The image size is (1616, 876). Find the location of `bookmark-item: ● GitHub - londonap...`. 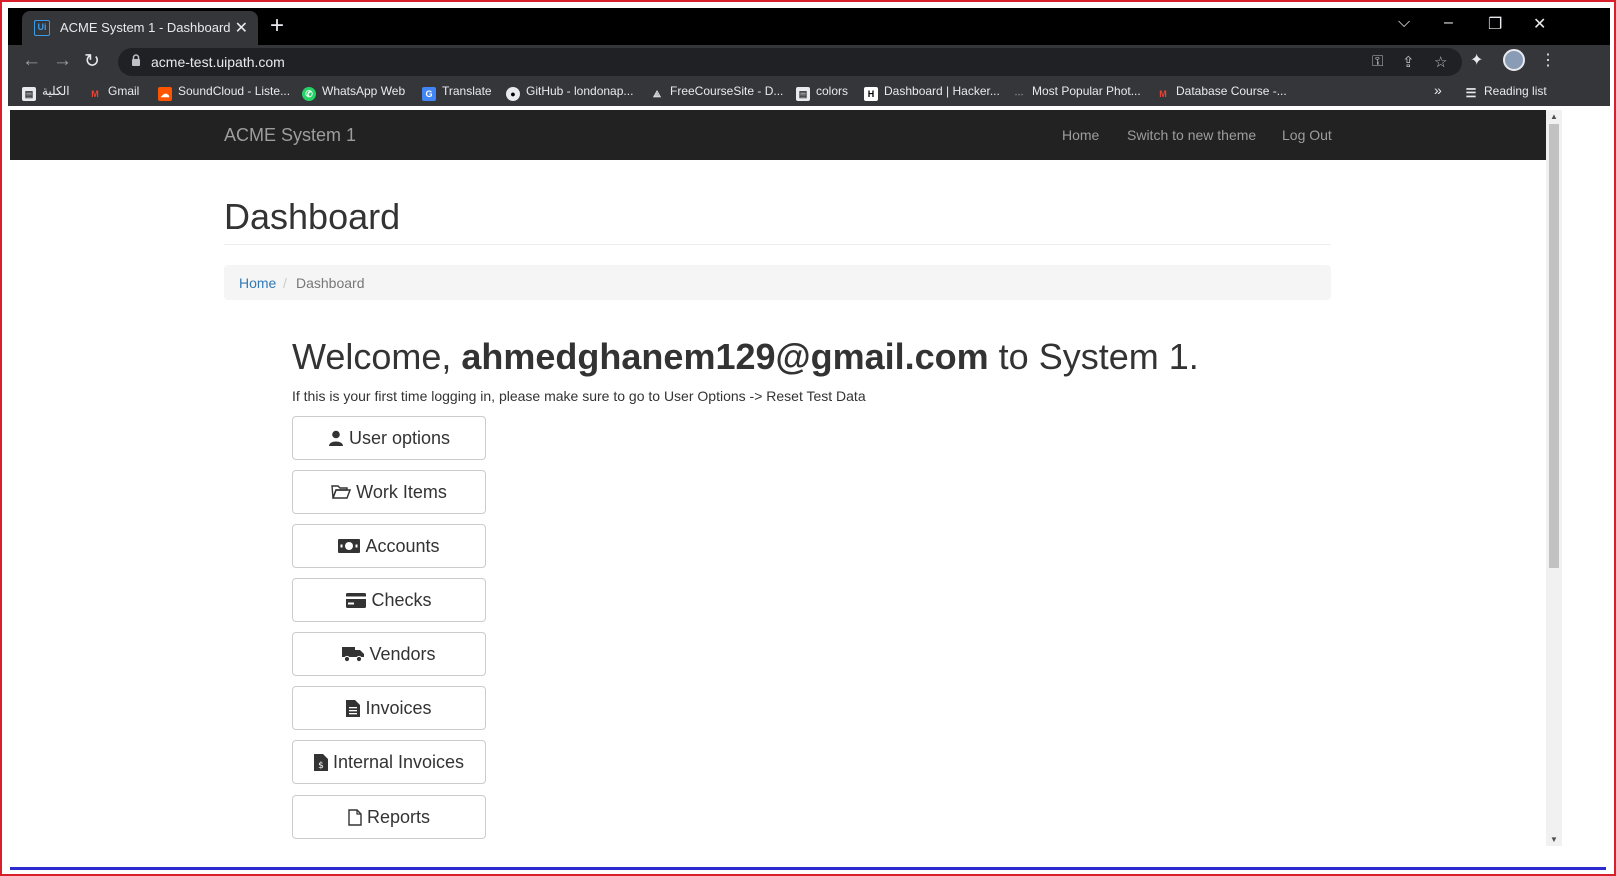

bookmark-item: ● GitHub - londonap... is located at coordinates (569, 92).